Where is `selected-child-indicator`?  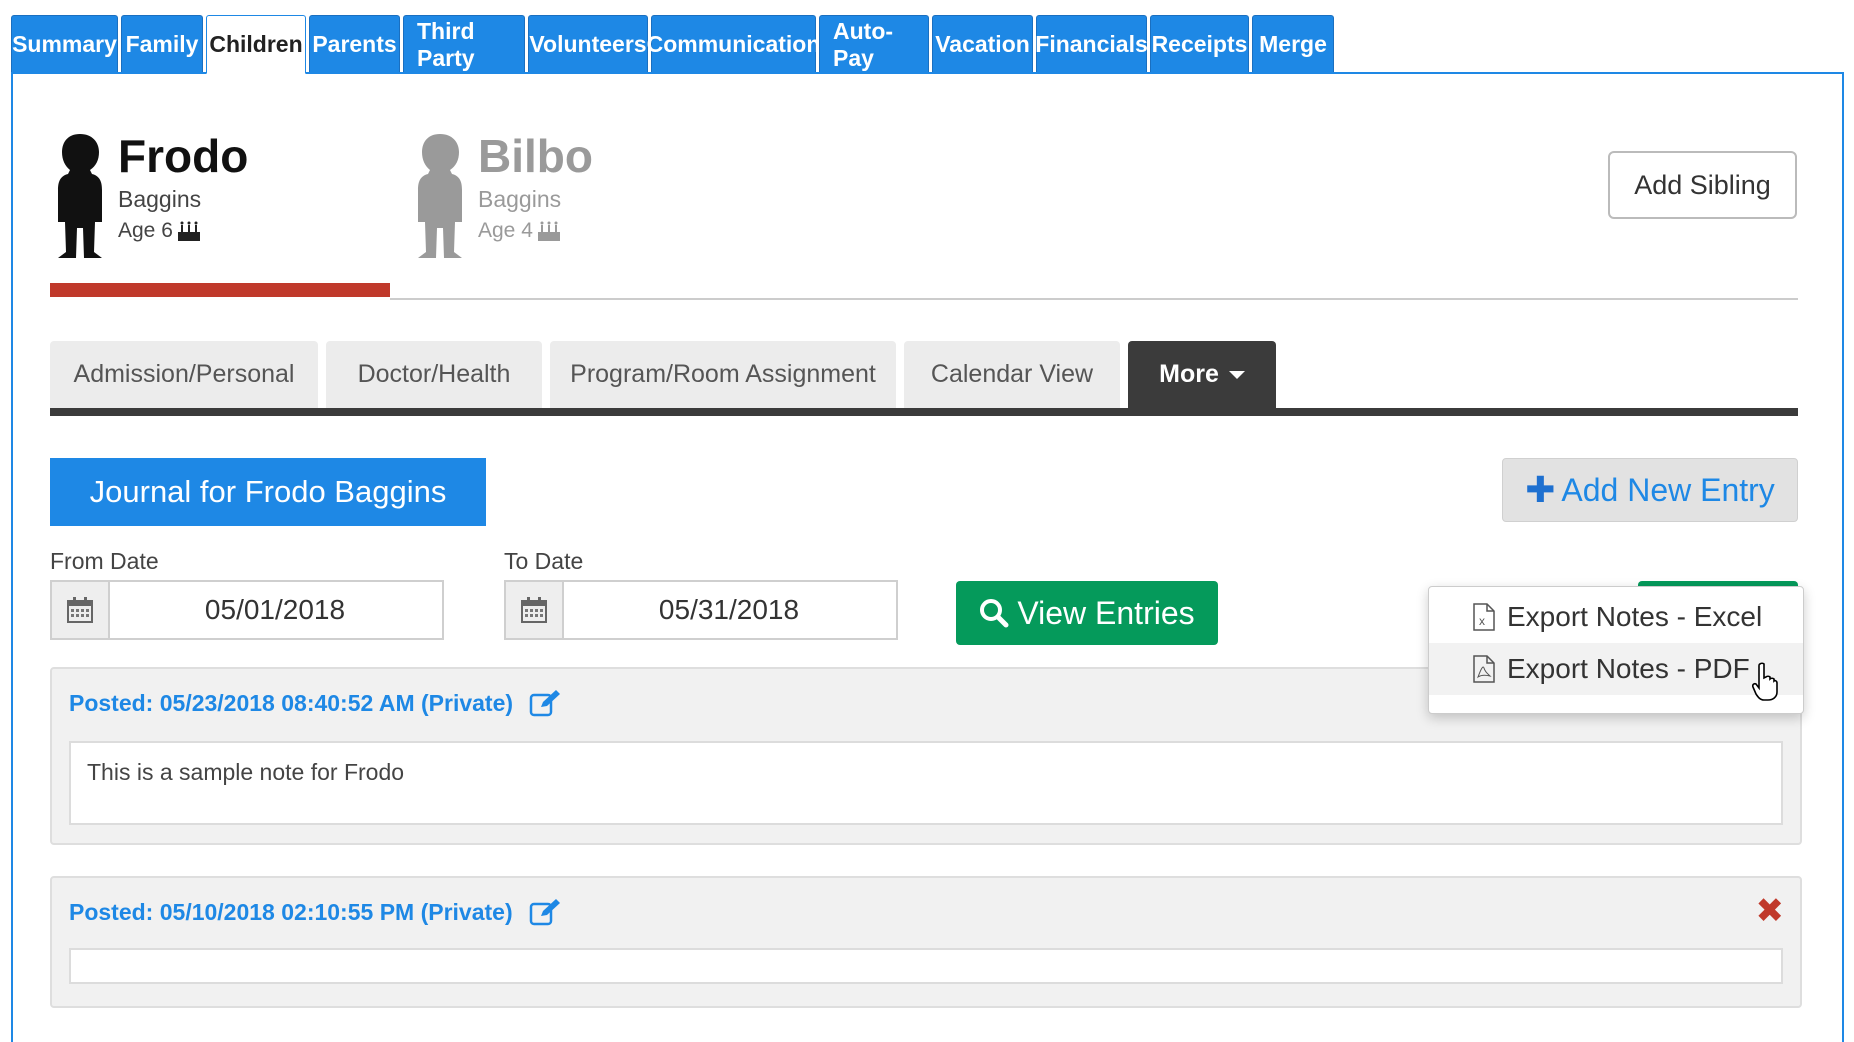
selected-child-indicator is located at coordinates (220, 290).